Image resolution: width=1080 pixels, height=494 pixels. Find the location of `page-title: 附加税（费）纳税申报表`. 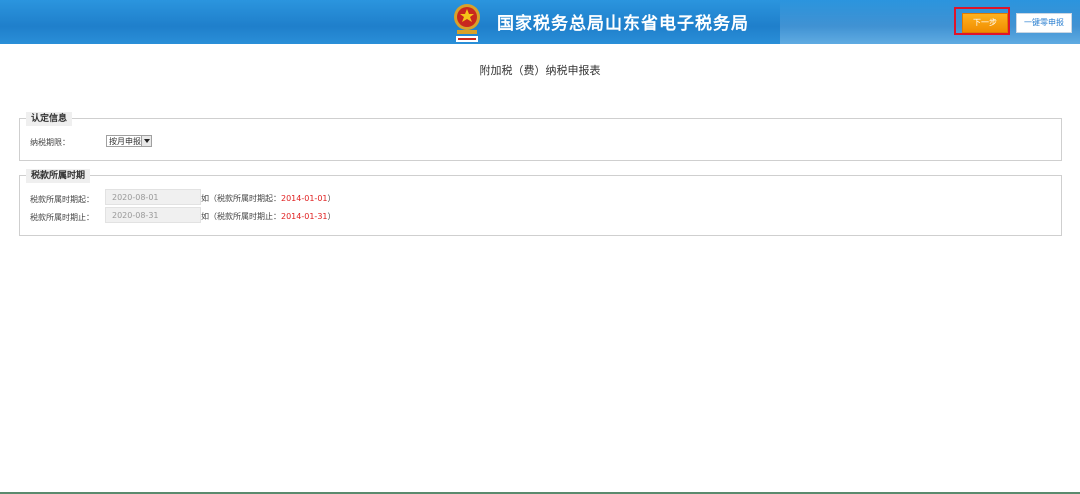

page-title: 附加税（费）纳税申报表 is located at coordinates (540, 70).